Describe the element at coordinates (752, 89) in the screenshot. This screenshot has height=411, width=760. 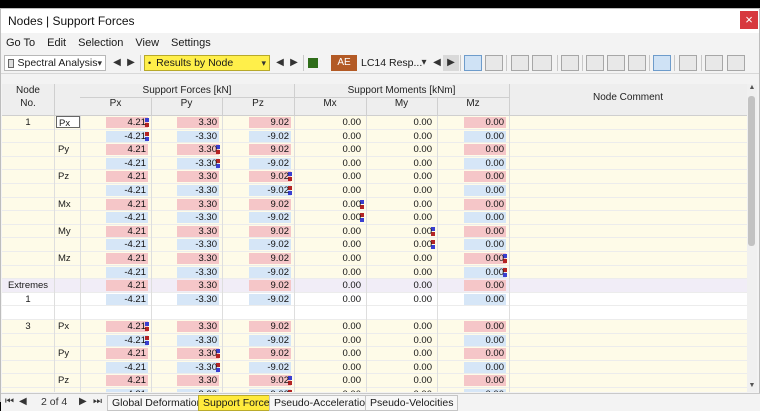
I see `scroll-up-icon: ▲` at that location.